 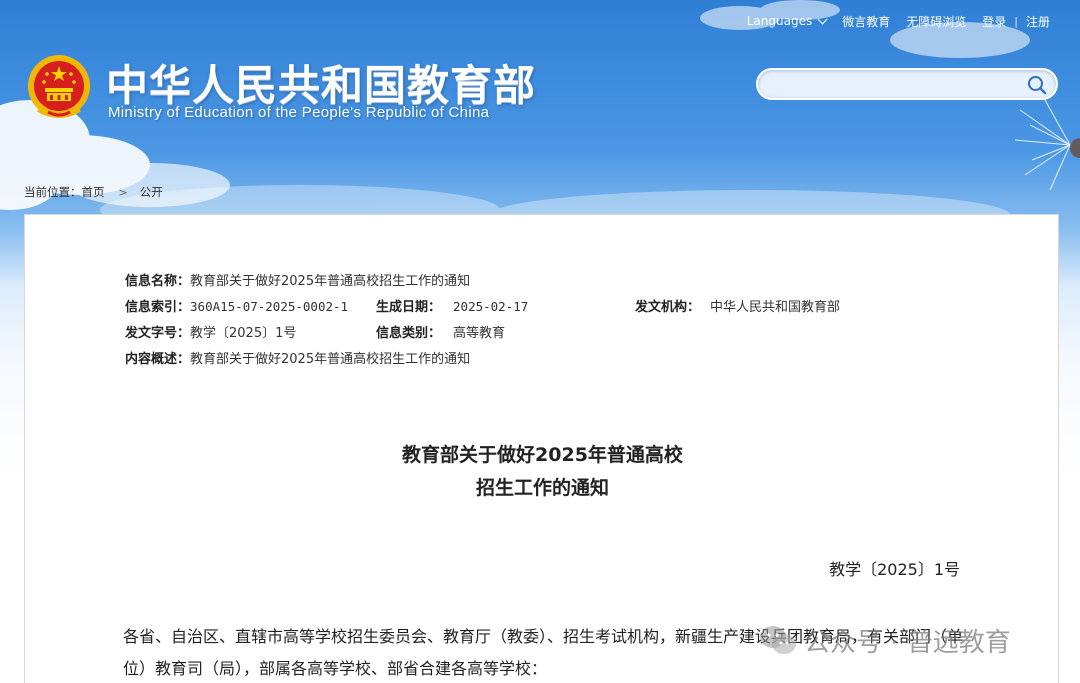 I want to click on top-utility-bar: Languages 微言教育 无障碍浏览 登录 | 注册, so click(x=898, y=21).